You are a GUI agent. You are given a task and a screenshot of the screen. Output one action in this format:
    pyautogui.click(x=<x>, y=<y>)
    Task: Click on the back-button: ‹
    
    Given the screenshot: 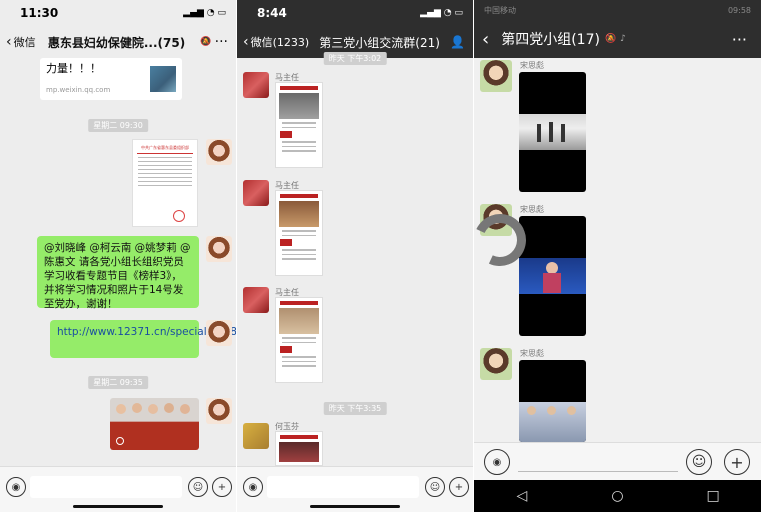 What is the action you would take?
    pyautogui.click(x=481, y=39)
    